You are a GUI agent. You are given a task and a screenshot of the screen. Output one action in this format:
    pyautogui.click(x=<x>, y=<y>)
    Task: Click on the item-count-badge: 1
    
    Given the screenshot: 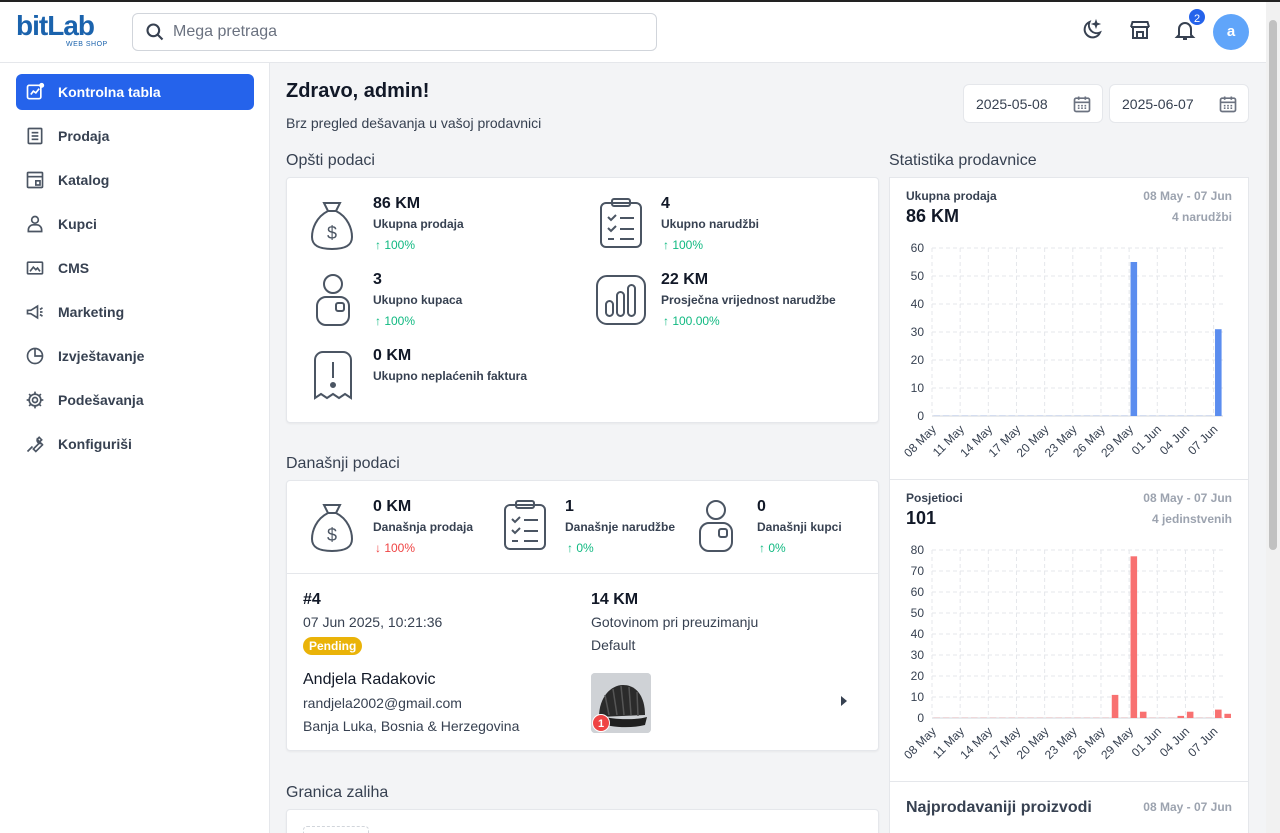 What is the action you would take?
    pyautogui.click(x=601, y=723)
    